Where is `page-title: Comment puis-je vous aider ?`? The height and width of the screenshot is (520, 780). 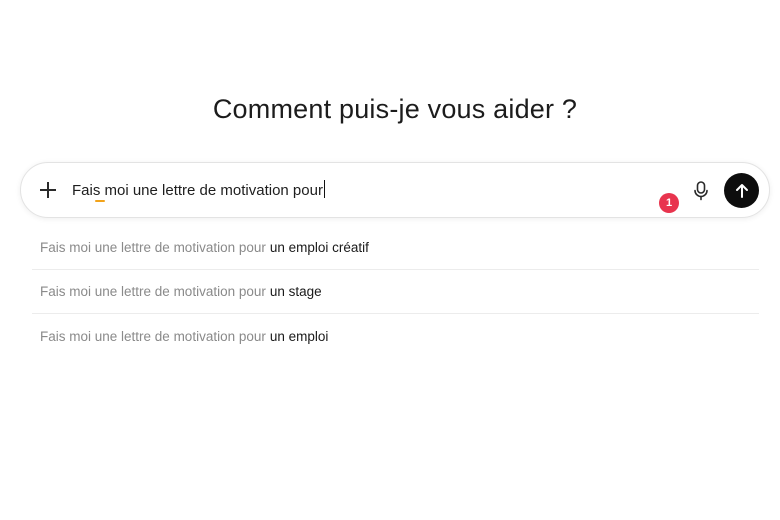 page-title: Comment puis-je vous aider ? is located at coordinates (395, 109).